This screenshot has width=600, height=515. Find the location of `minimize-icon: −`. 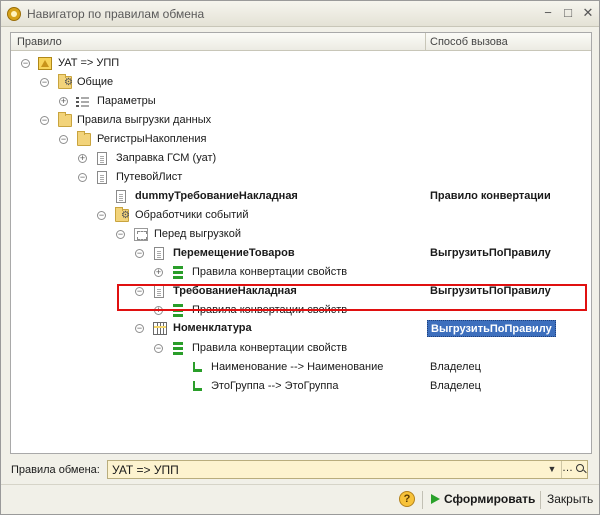

minimize-icon: − is located at coordinates (548, 13).